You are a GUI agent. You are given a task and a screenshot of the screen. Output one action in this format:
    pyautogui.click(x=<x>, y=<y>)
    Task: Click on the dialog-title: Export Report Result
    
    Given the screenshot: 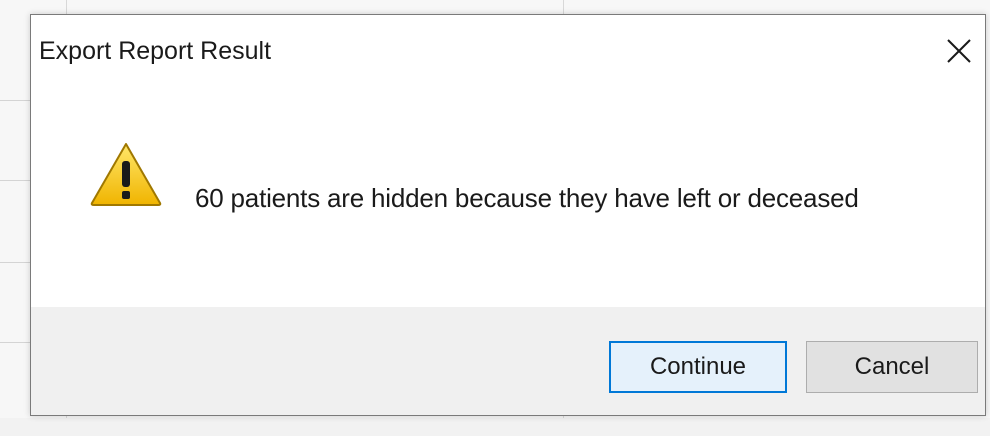 What is the action you would take?
    pyautogui.click(x=155, y=51)
    